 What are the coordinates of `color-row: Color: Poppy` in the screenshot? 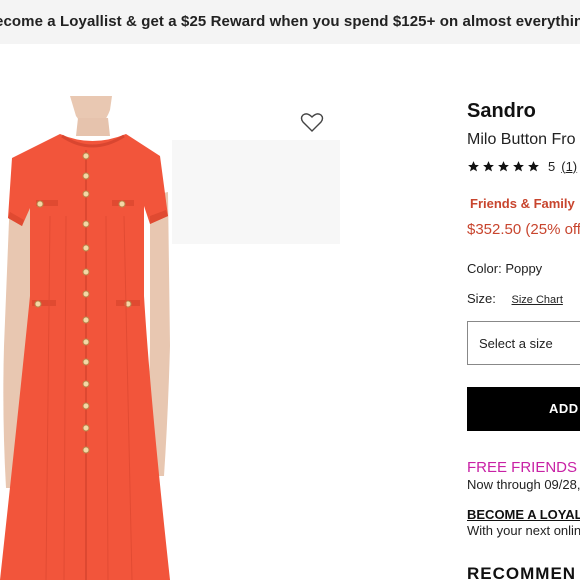 It's located at (504, 268).